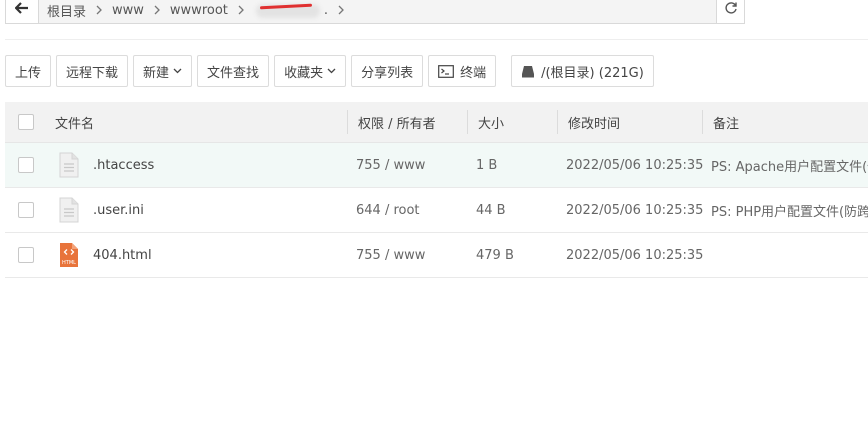 The width and height of the screenshot is (868, 445). I want to click on column-header-note: 备注, so click(726, 124).